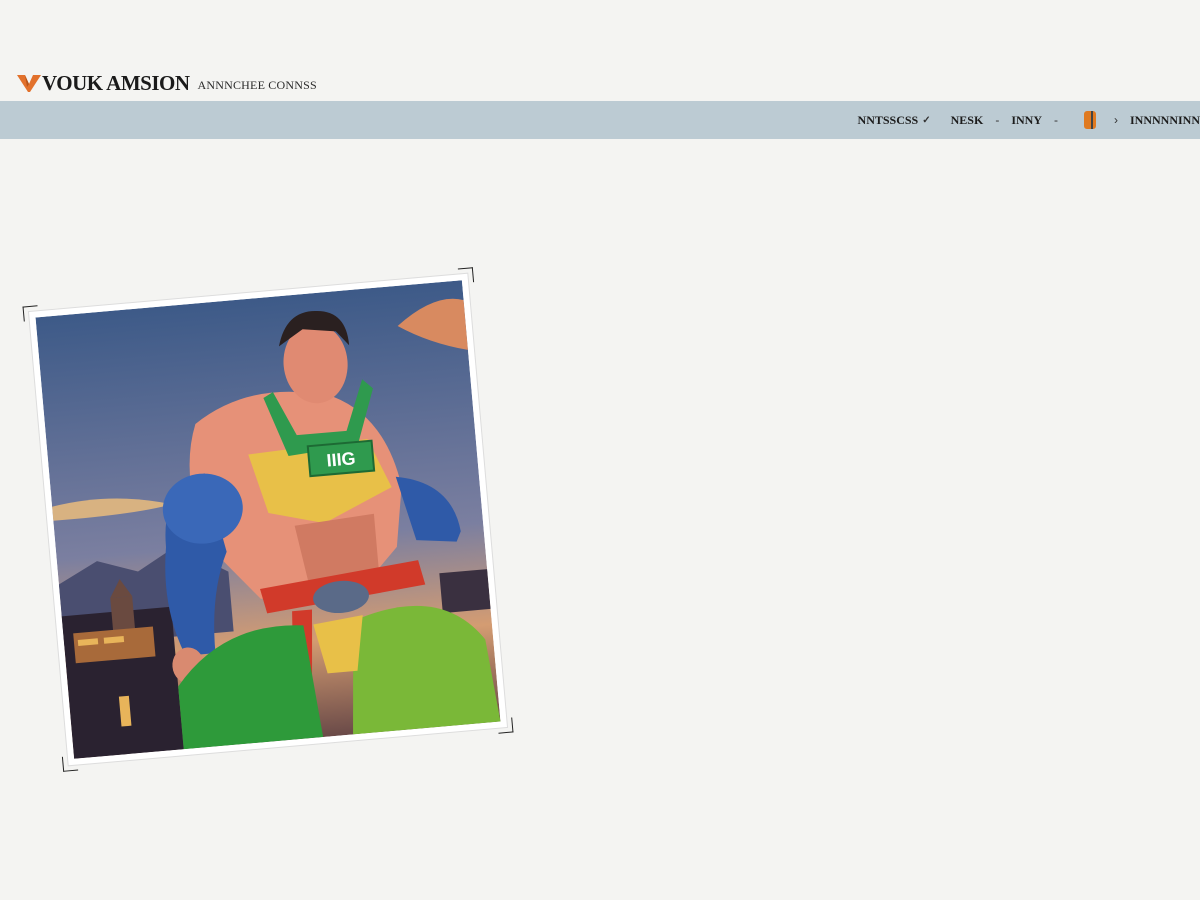  Describe the element at coordinates (926, 120) in the screenshot. I see `chevron-down-icon: ✓` at that location.